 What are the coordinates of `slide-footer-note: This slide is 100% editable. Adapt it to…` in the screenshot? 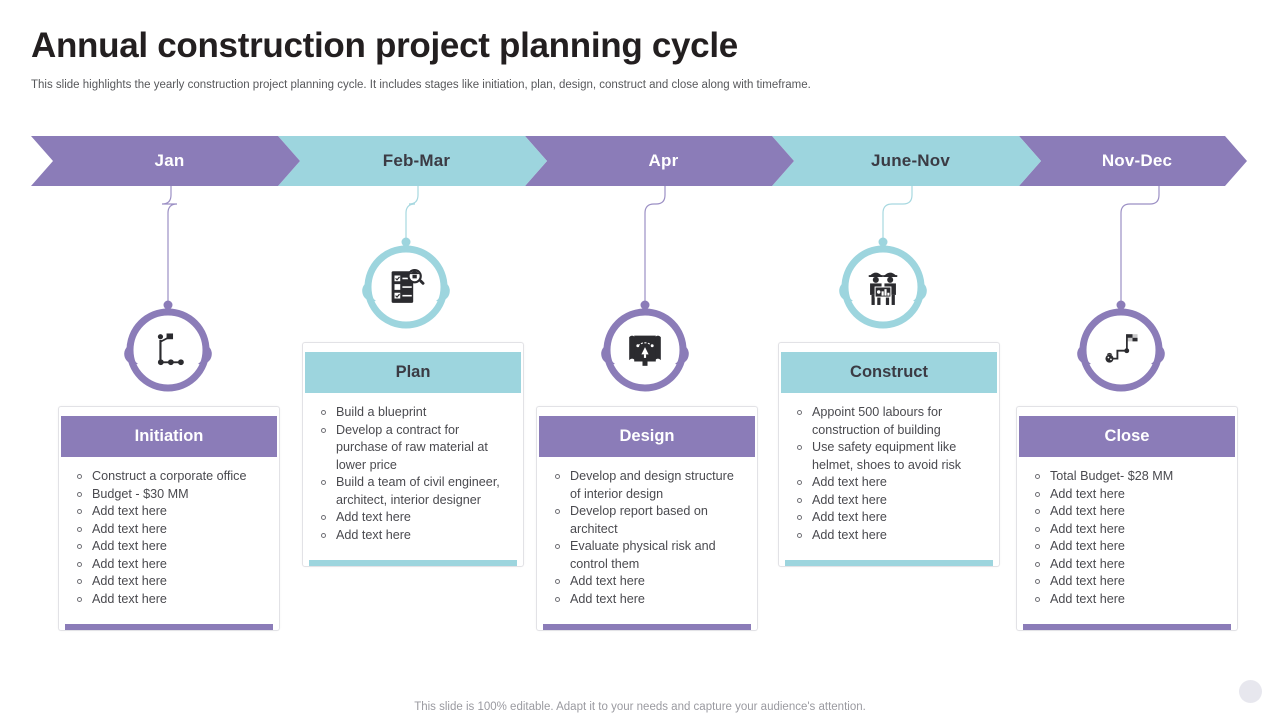 It's located at (640, 707).